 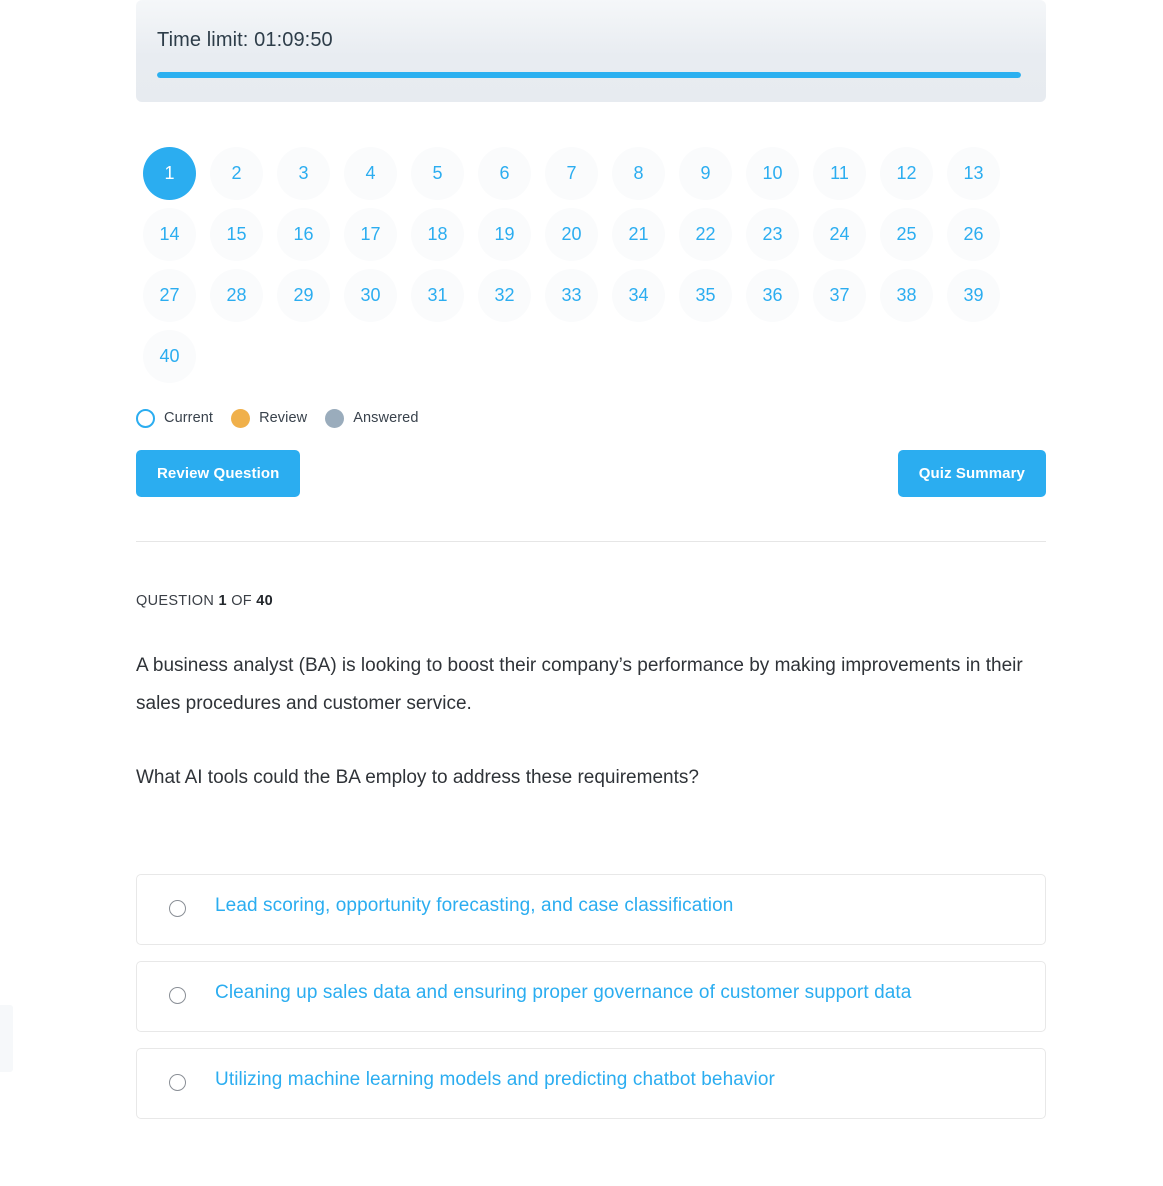 What do you see at coordinates (504, 295) in the screenshot?
I see `question-number-32: 32` at bounding box center [504, 295].